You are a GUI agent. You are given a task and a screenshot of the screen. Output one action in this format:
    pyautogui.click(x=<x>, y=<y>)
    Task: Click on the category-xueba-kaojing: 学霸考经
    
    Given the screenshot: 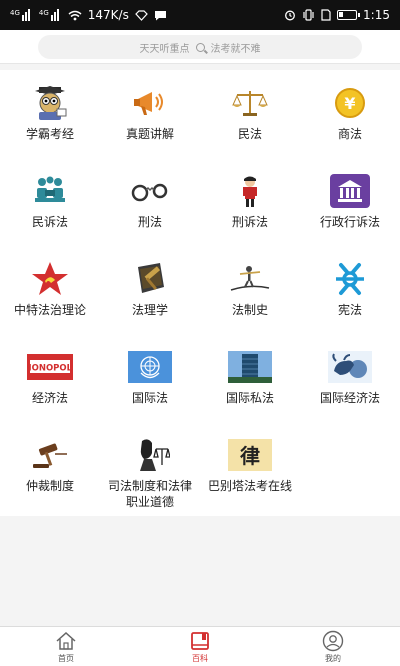 What is the action you would take?
    pyautogui.click(x=50, y=115)
    